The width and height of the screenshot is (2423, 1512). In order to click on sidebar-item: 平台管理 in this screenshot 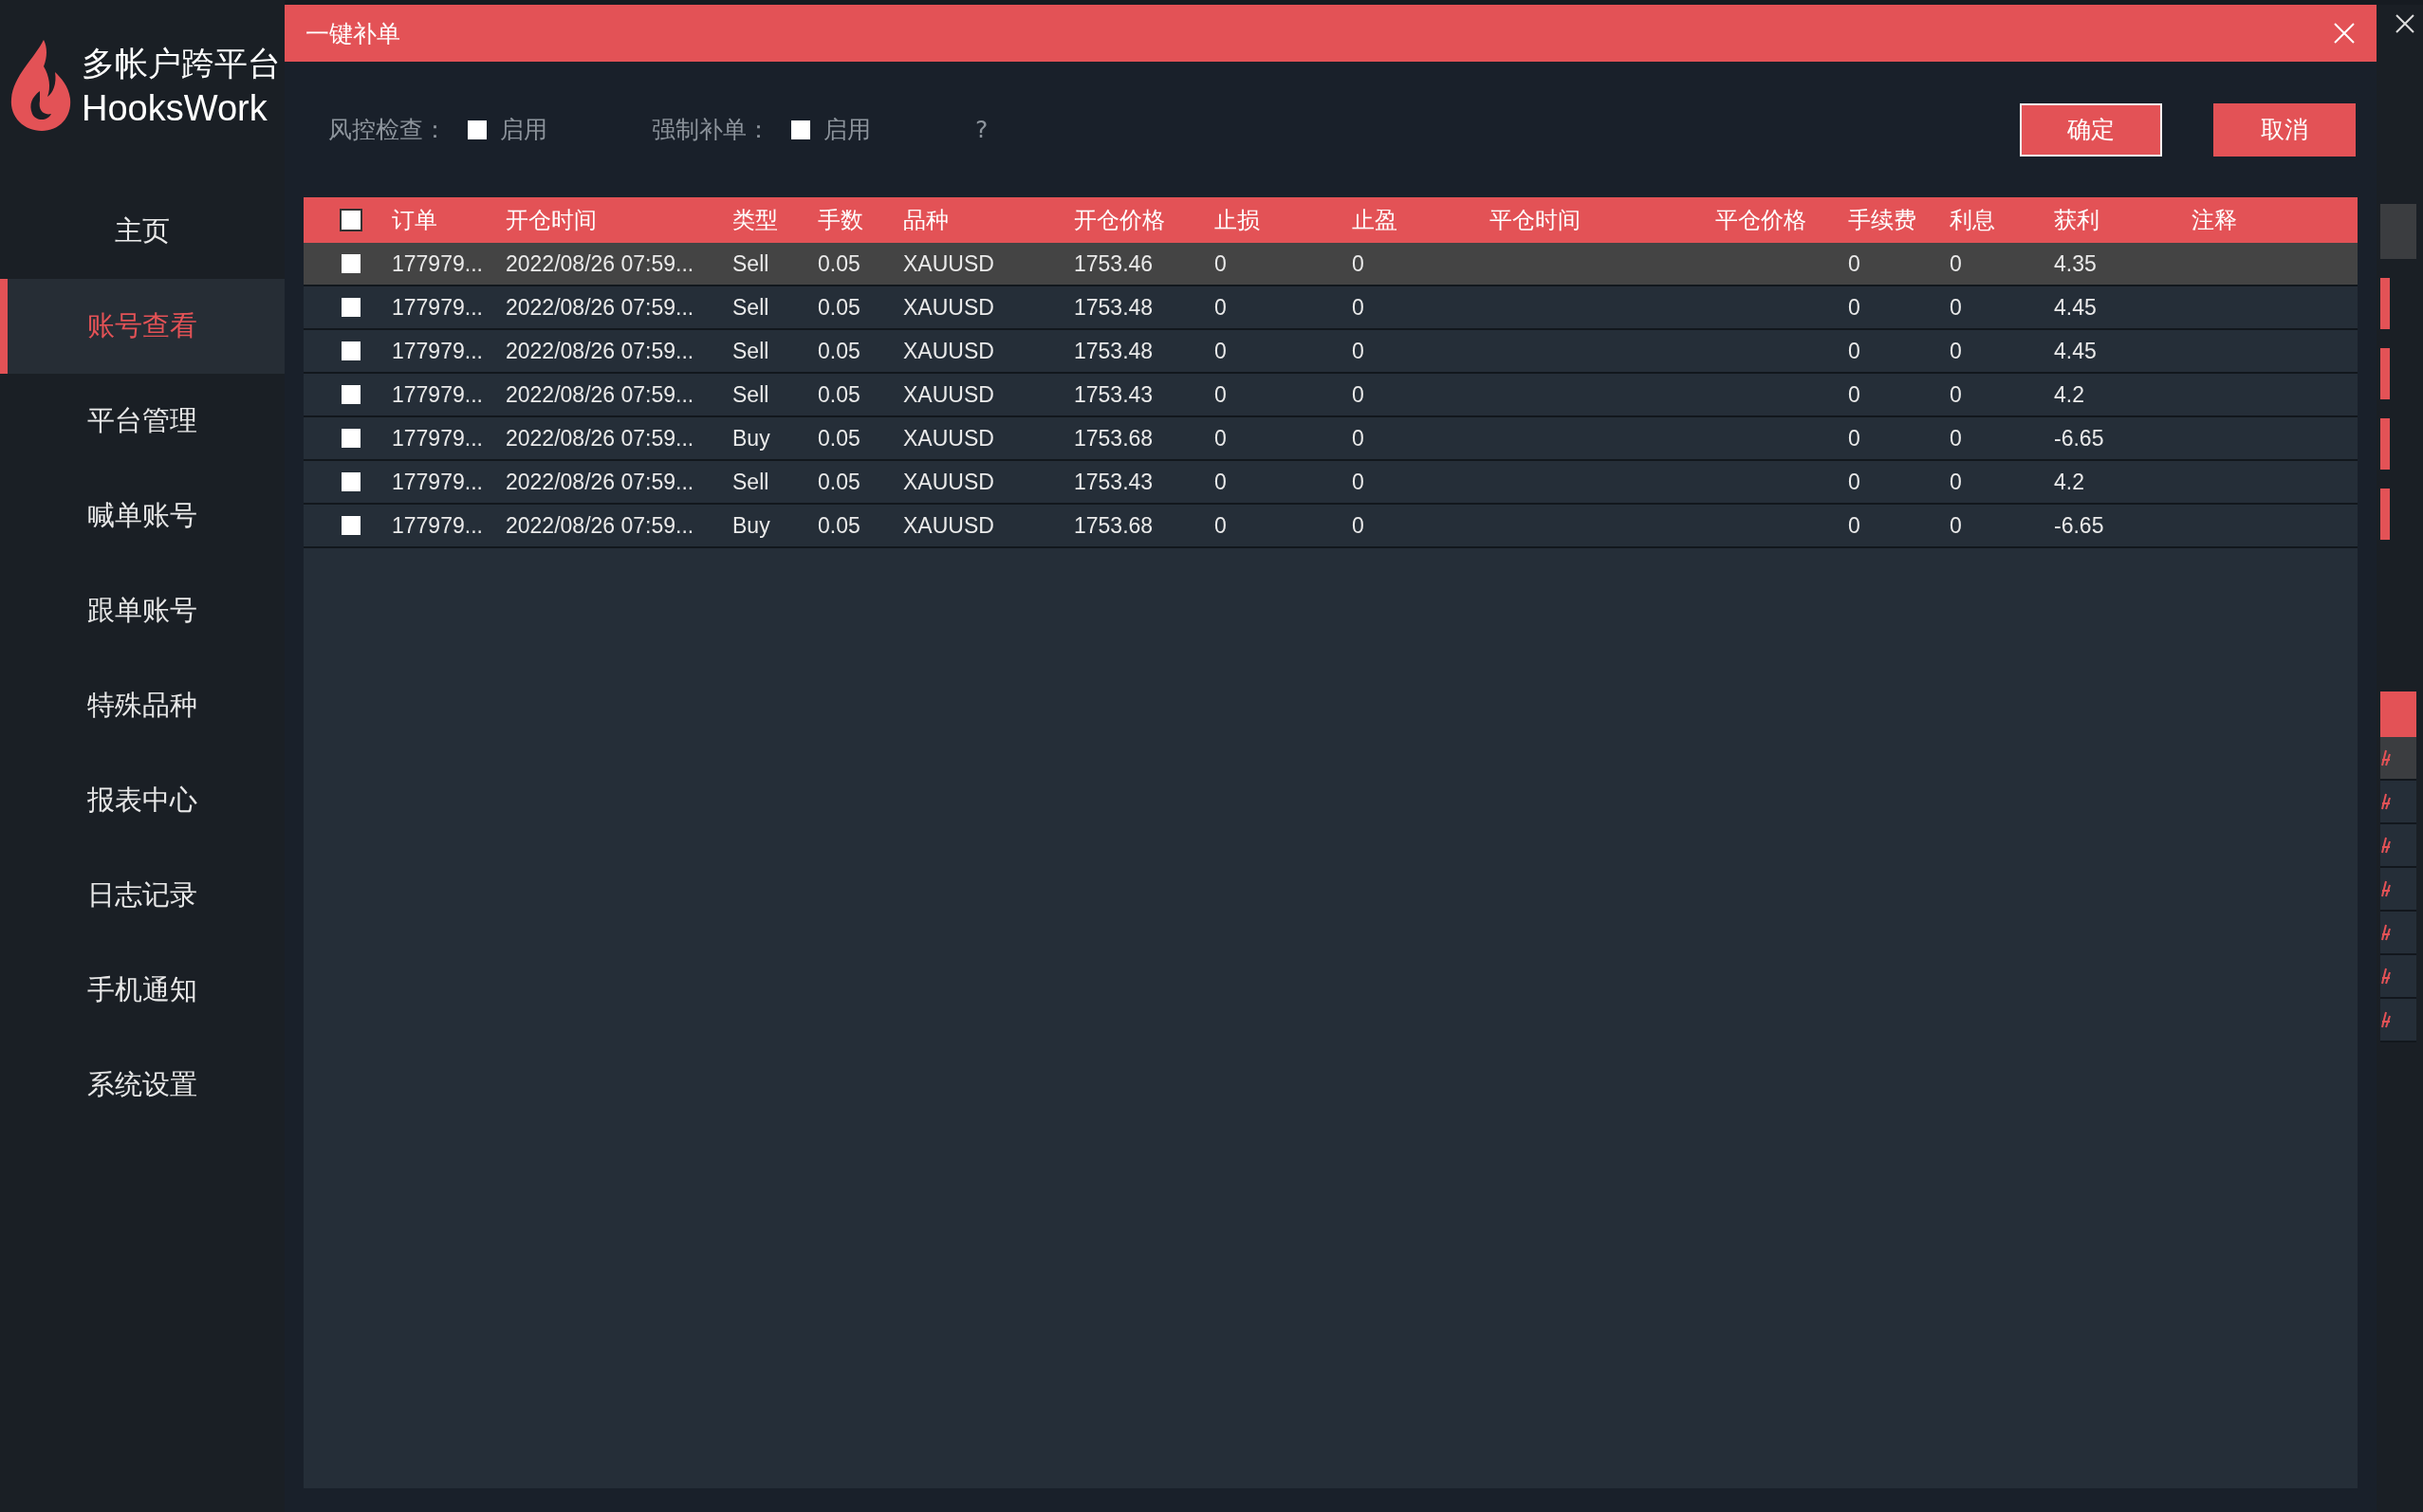, I will do `click(143, 421)`.